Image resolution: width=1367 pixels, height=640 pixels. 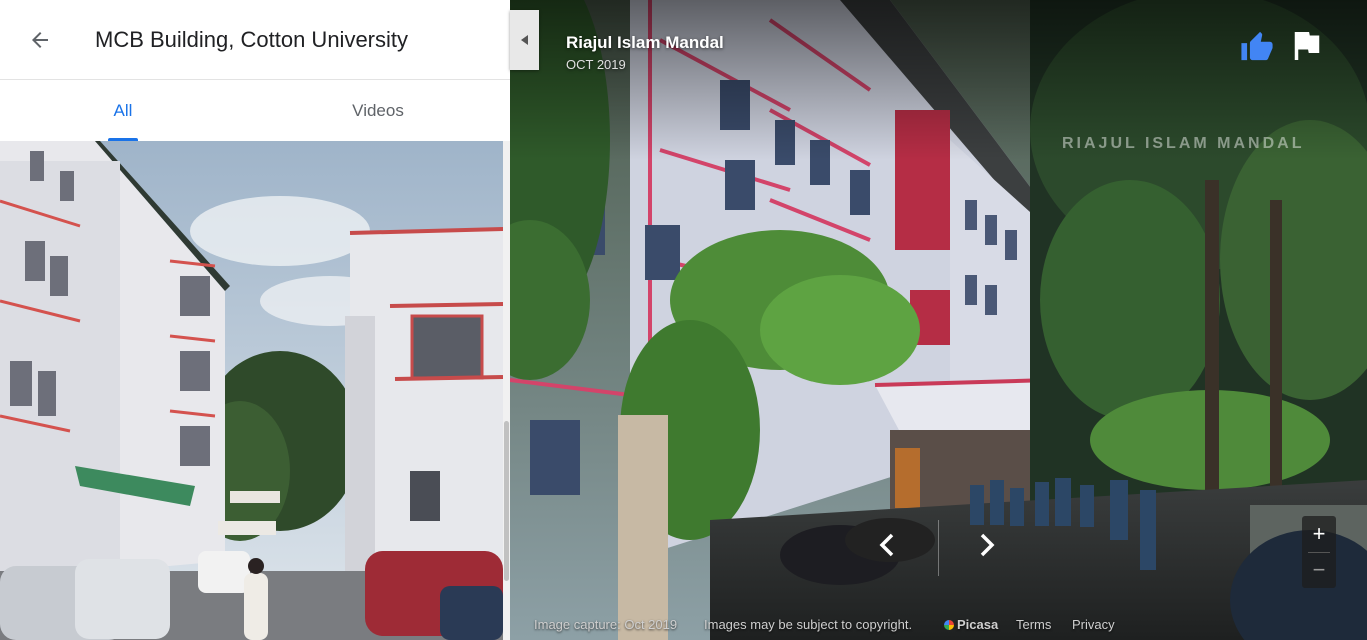 What do you see at coordinates (1093, 624) in the screenshot?
I see `privacy-link: Privacy` at bounding box center [1093, 624].